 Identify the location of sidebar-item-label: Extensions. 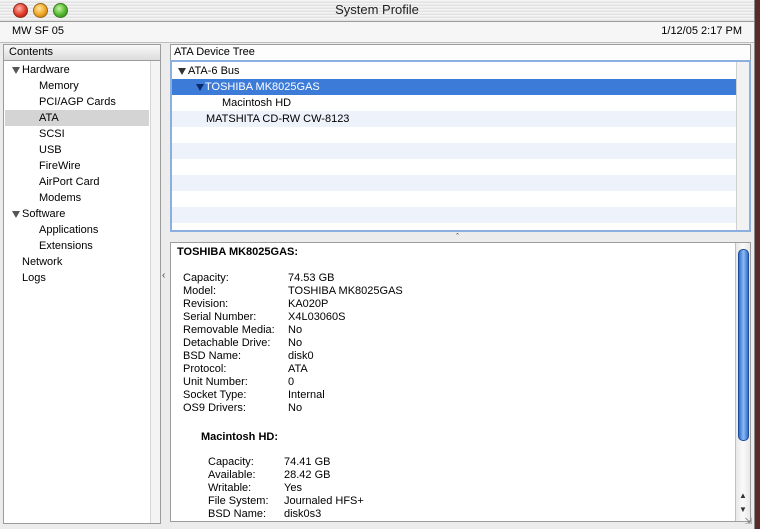
(66, 246).